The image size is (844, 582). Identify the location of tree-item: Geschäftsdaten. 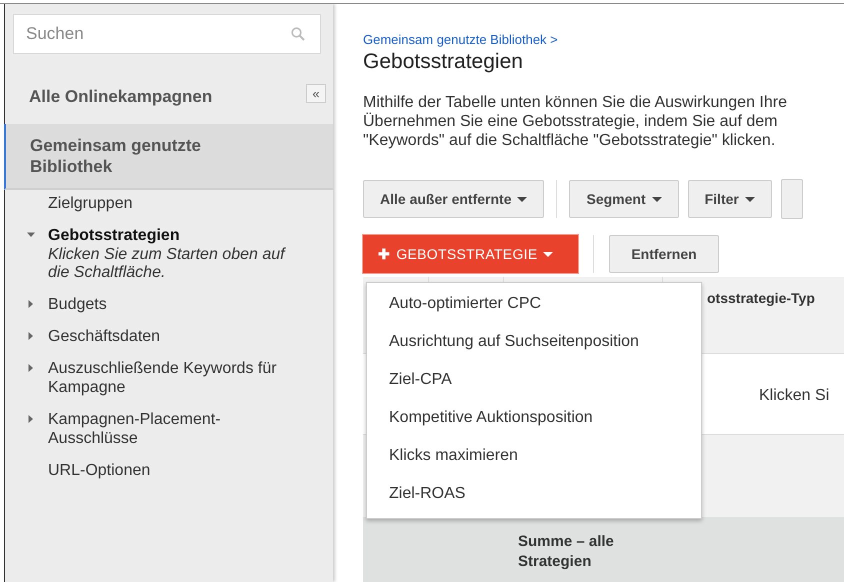
(104, 336).